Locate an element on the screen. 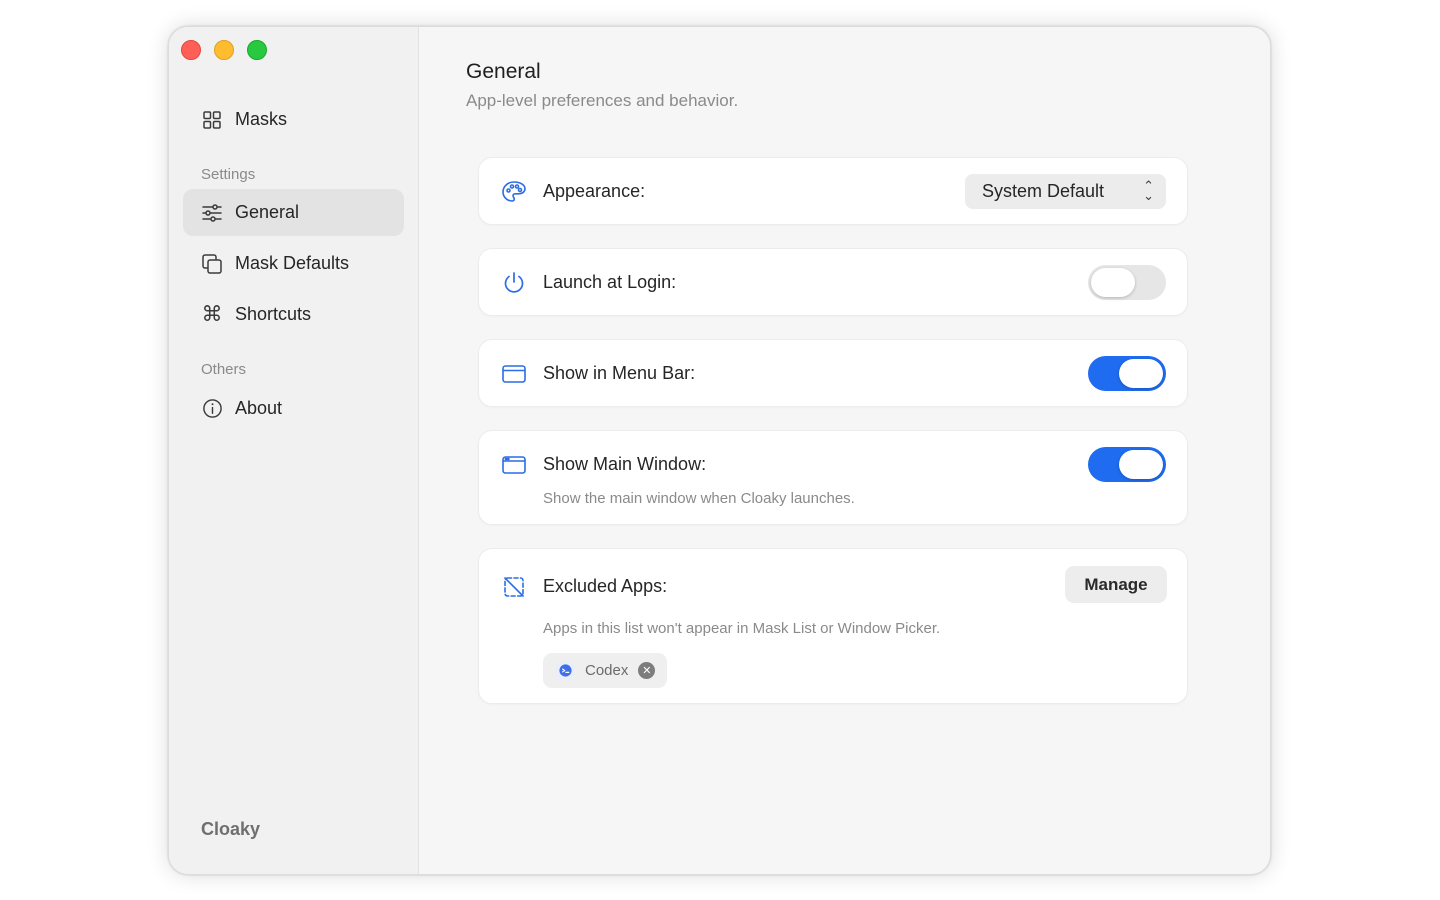 The height and width of the screenshot is (900, 1440). sidebar-item-masks: Masks is located at coordinates (293, 119).